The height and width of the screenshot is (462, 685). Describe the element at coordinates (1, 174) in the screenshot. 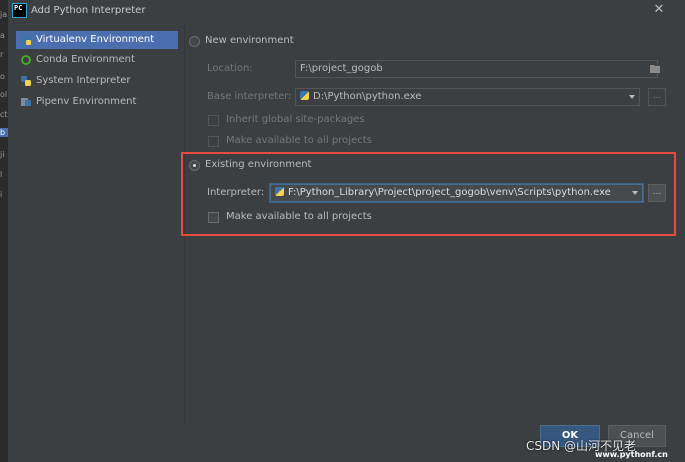

I see `strip-text: l` at that location.